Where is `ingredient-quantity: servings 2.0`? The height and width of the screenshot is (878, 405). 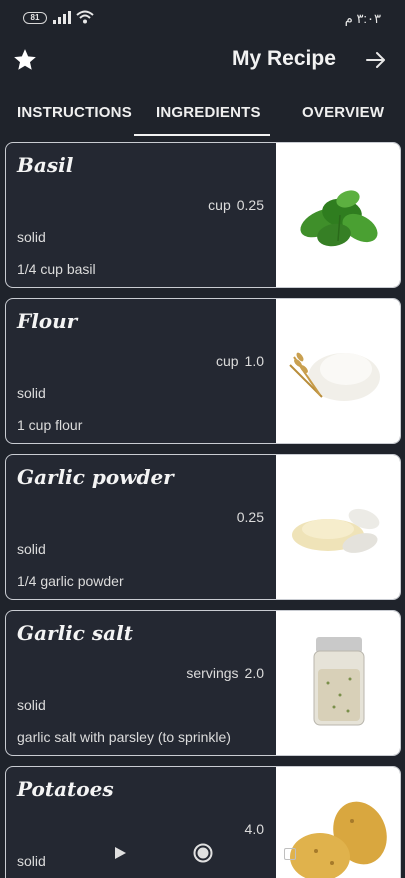
ingredient-quantity: servings 2.0 is located at coordinates (225, 673).